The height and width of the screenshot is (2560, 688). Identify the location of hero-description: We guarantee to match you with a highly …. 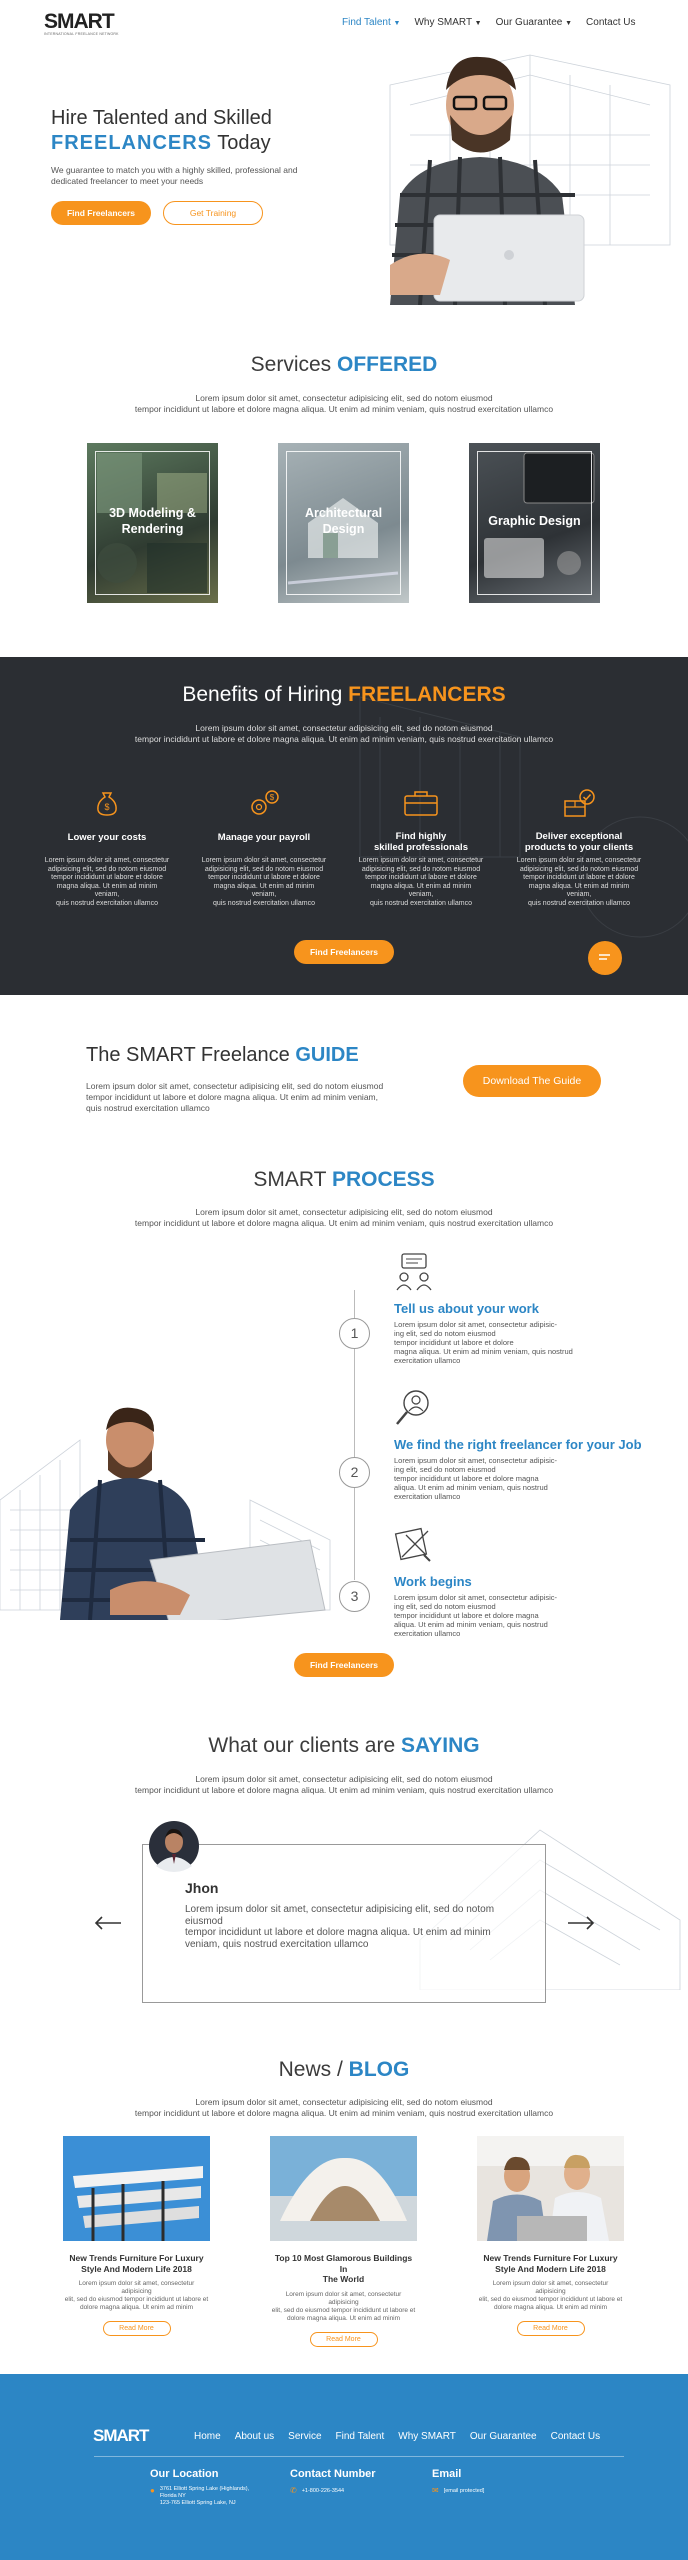
(174, 175).